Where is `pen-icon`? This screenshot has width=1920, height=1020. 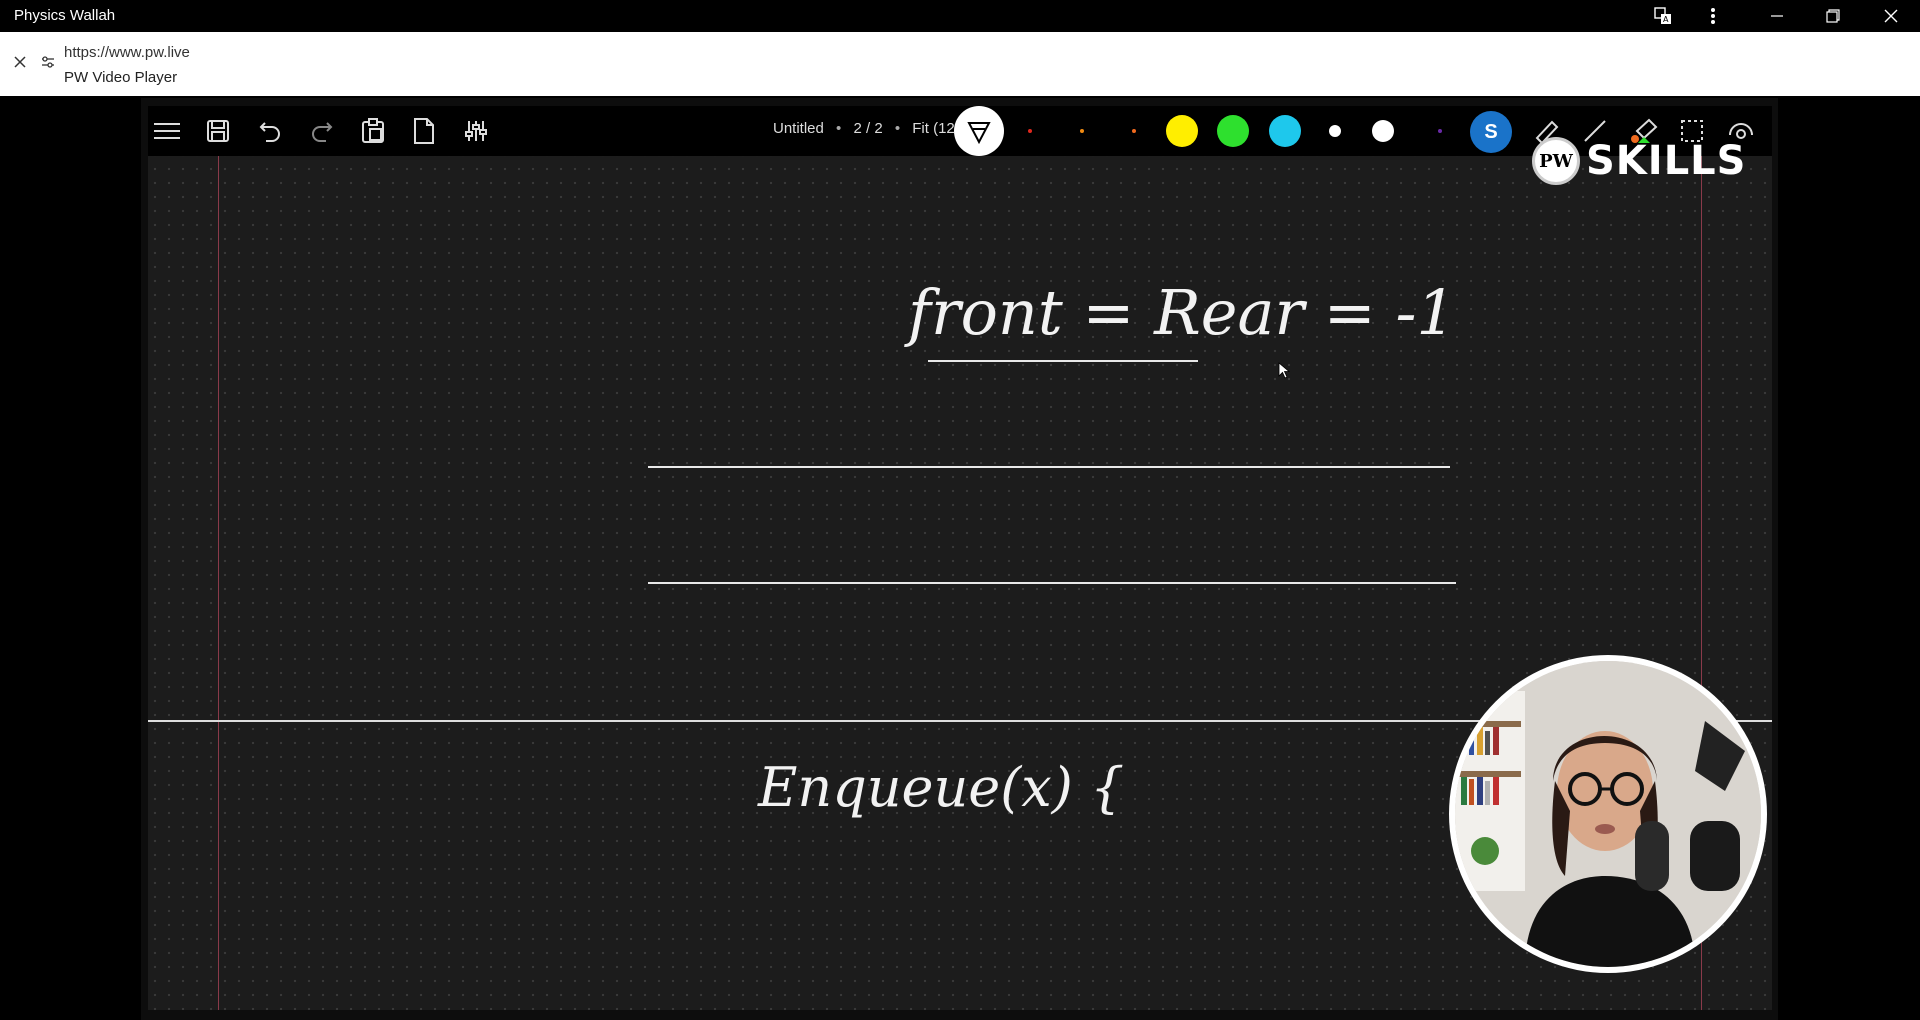
pen-icon is located at coordinates (979, 133).